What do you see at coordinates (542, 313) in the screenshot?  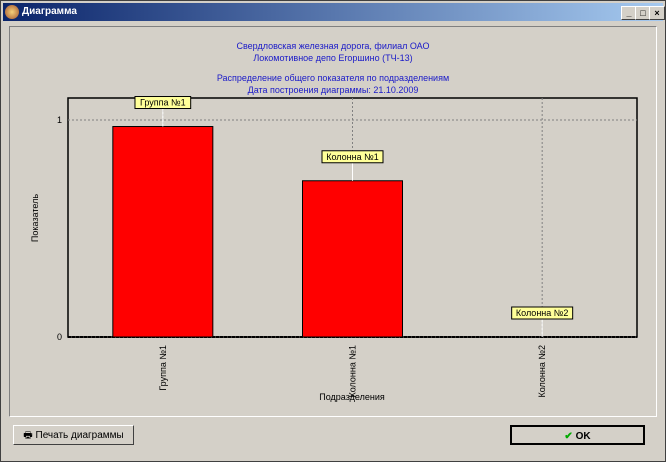 I see `data-label: Колонна №2` at bounding box center [542, 313].